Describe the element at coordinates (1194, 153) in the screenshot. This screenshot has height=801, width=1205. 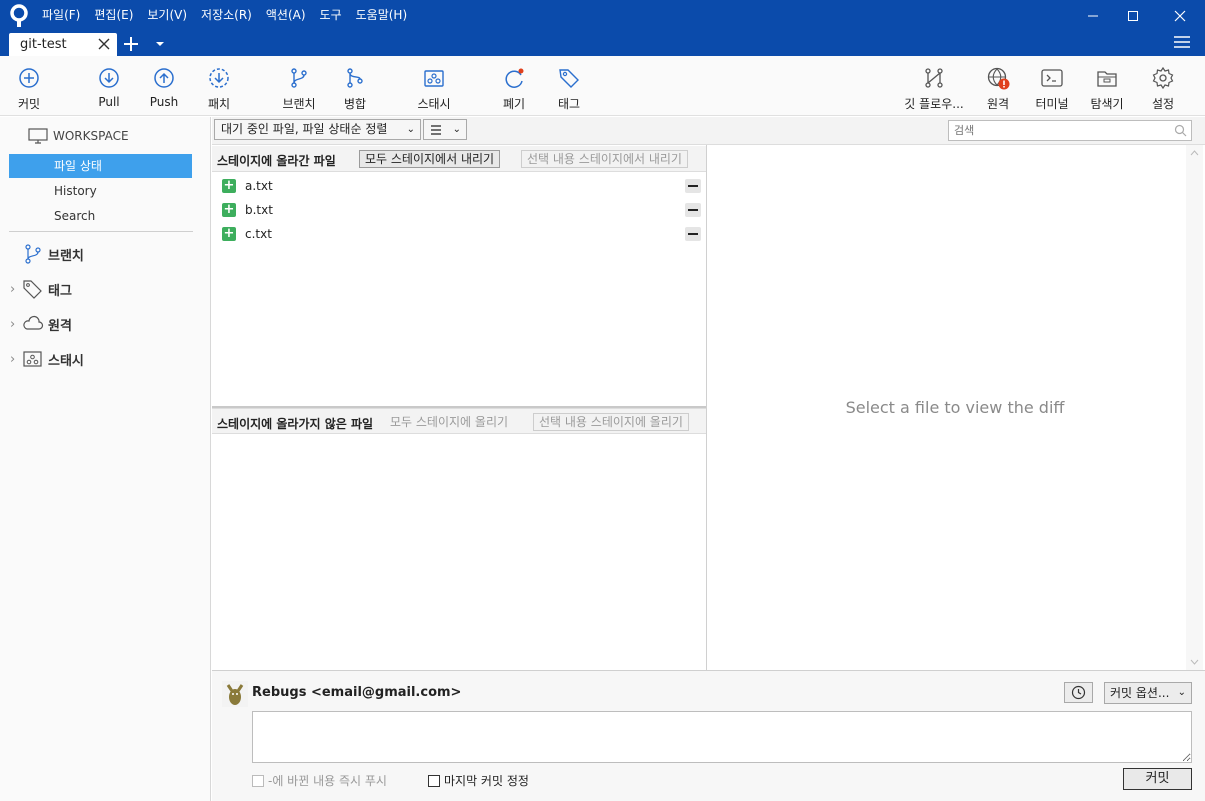
I see `scroll-up-icon` at that location.